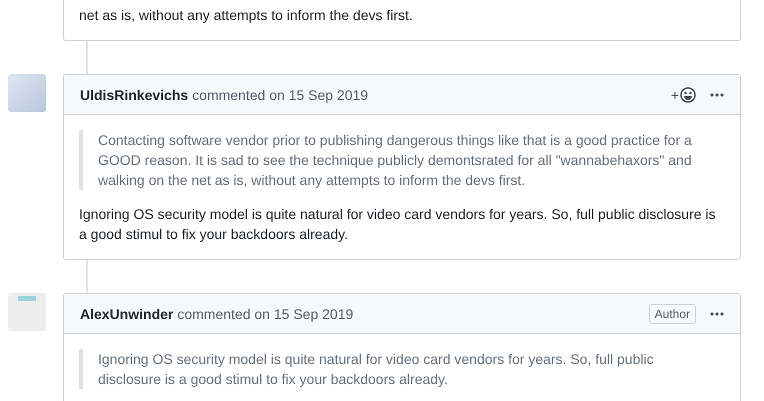 The image size is (764, 401). Describe the element at coordinates (134, 94) in the screenshot. I see `author-name: UldisRinkevichs` at that location.